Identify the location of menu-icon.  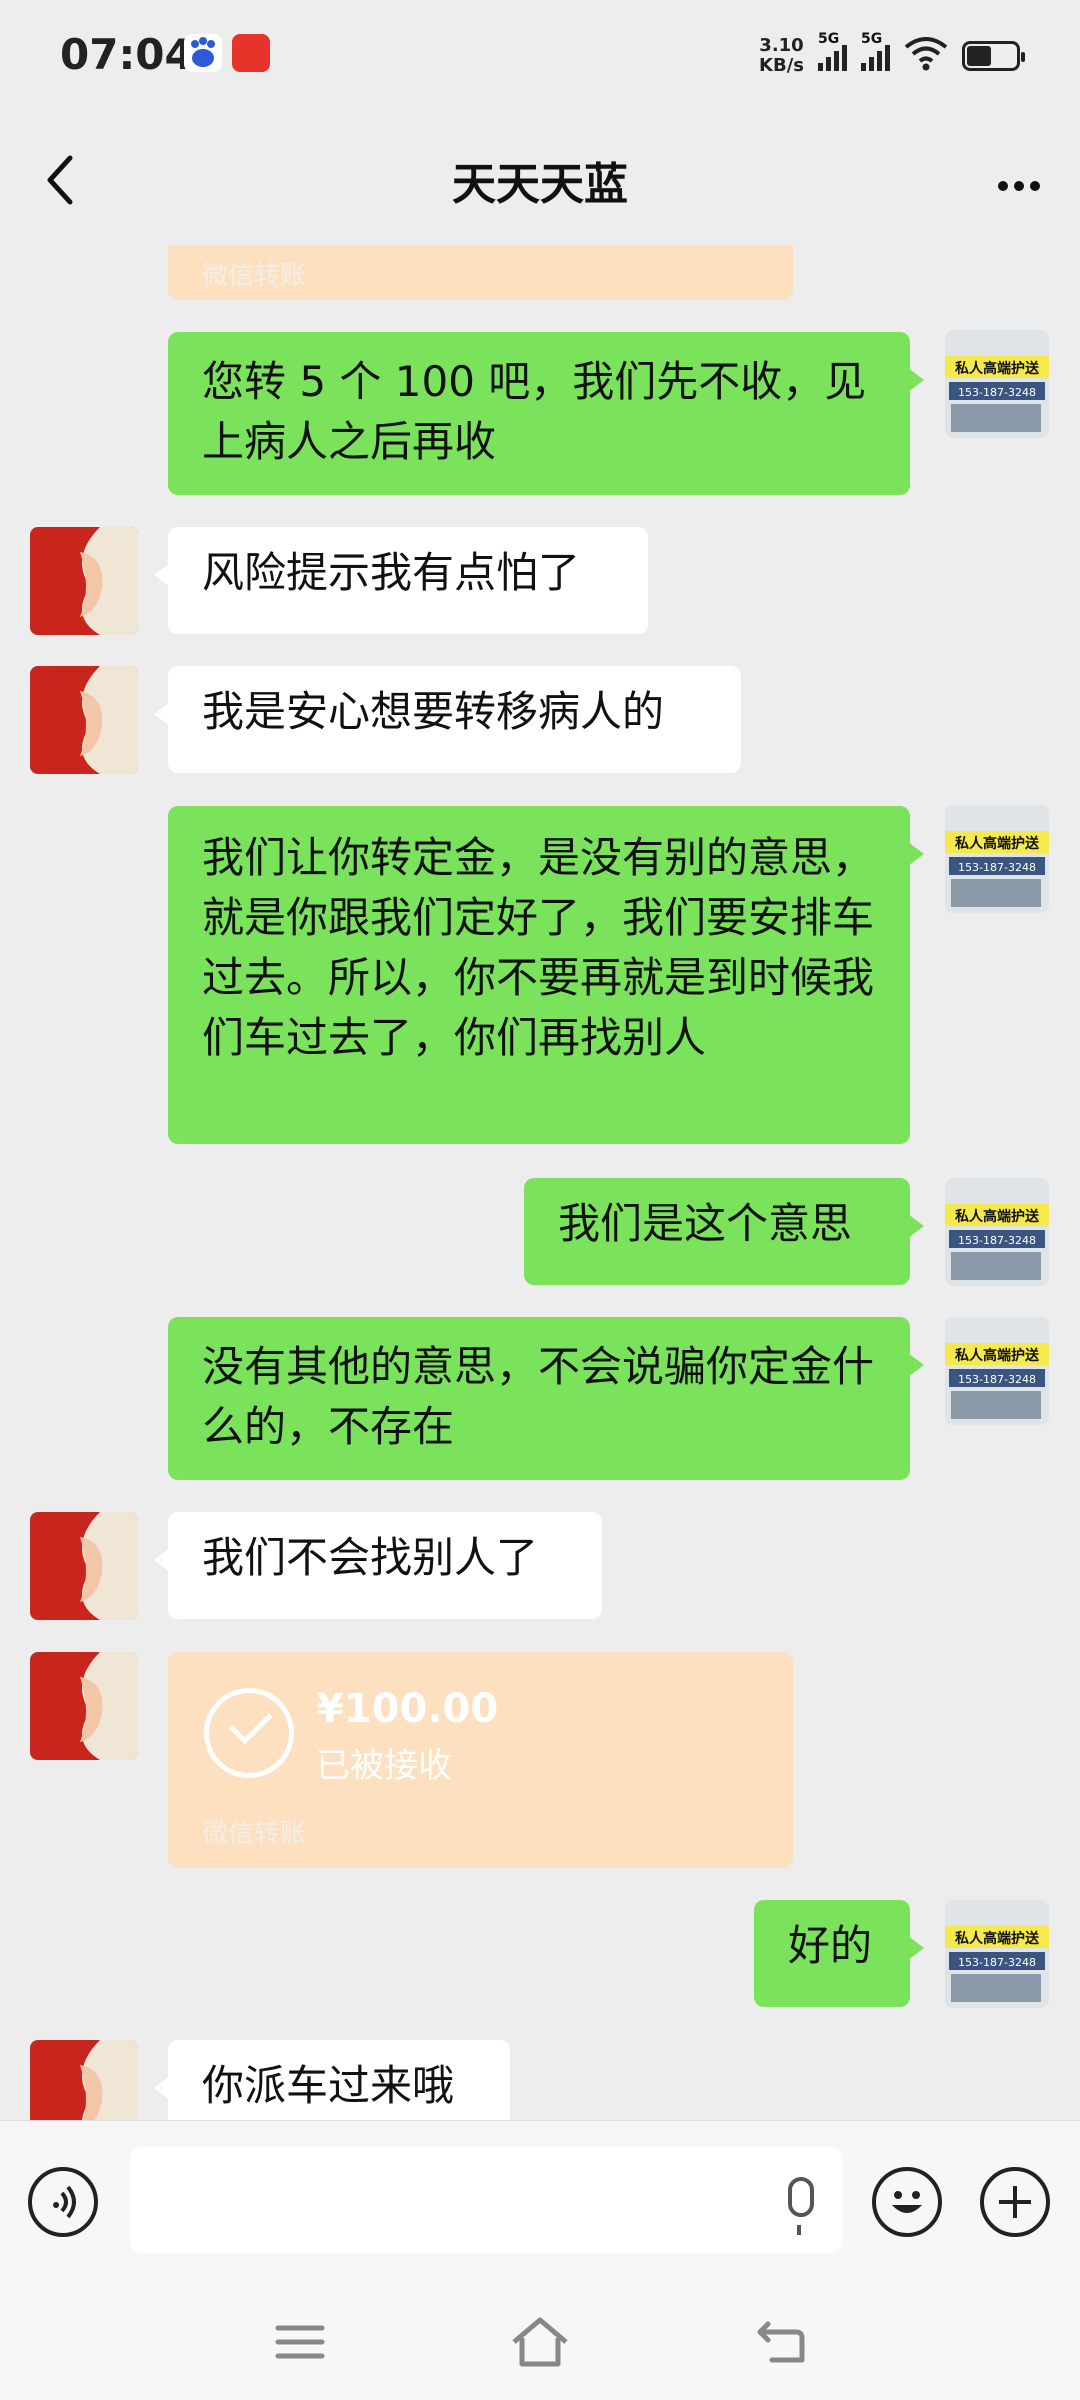
(300, 2342).